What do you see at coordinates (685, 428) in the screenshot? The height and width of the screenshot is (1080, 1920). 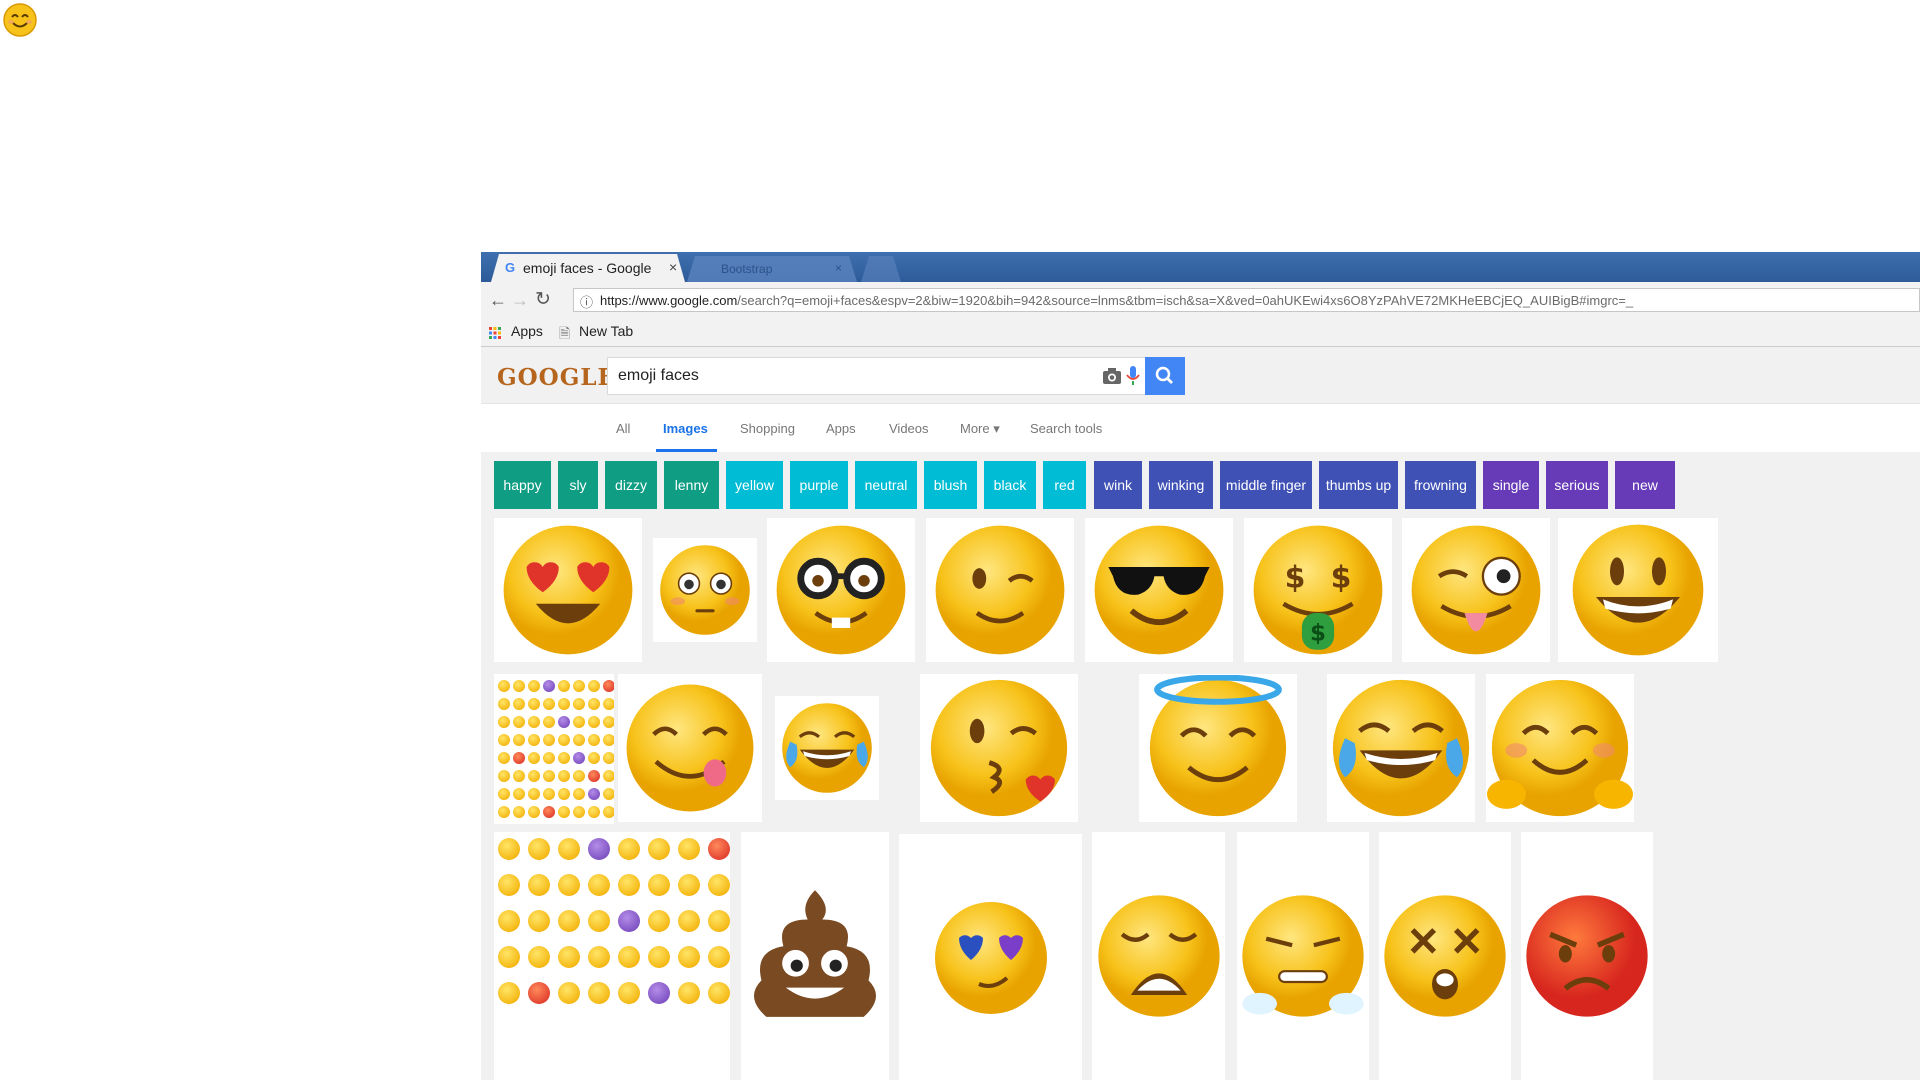 I see `tab-images: Images` at bounding box center [685, 428].